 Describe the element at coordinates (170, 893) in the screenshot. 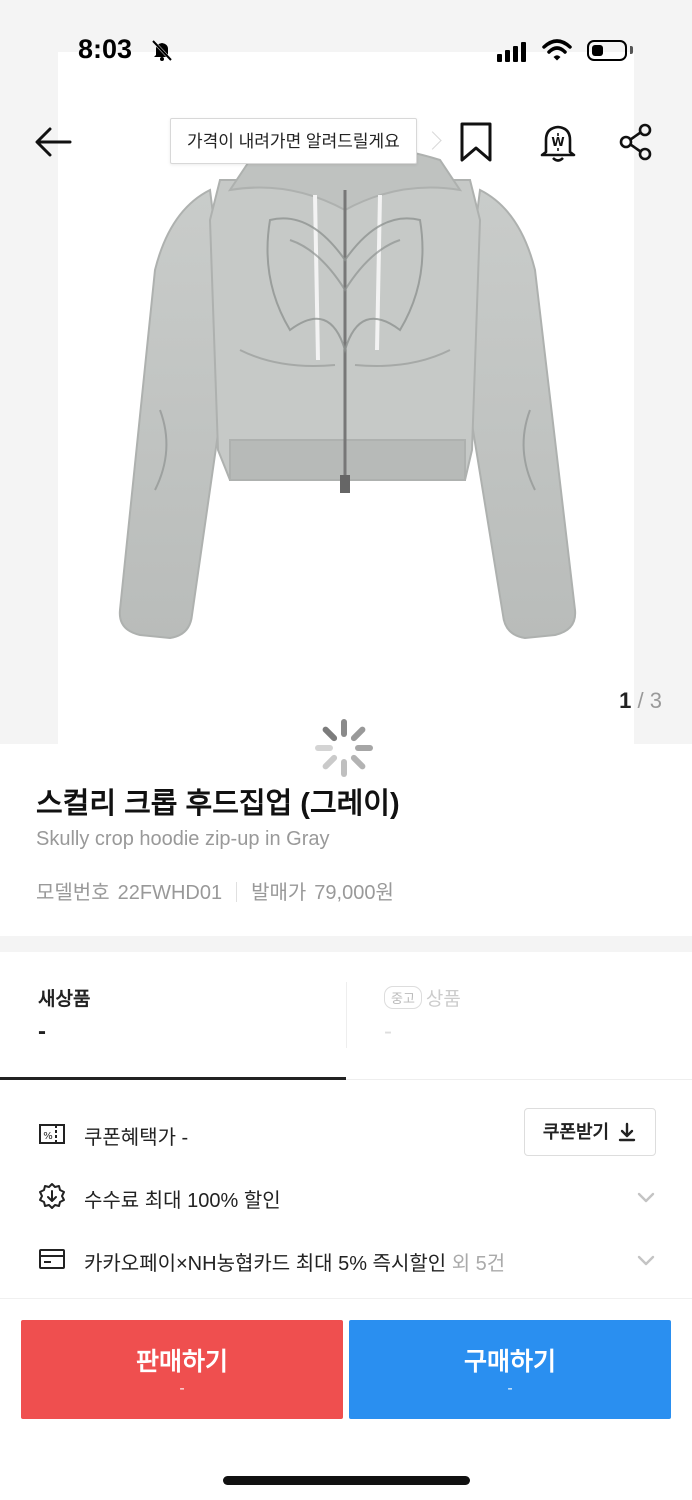

I see `model-value: 22FWHD01` at that location.